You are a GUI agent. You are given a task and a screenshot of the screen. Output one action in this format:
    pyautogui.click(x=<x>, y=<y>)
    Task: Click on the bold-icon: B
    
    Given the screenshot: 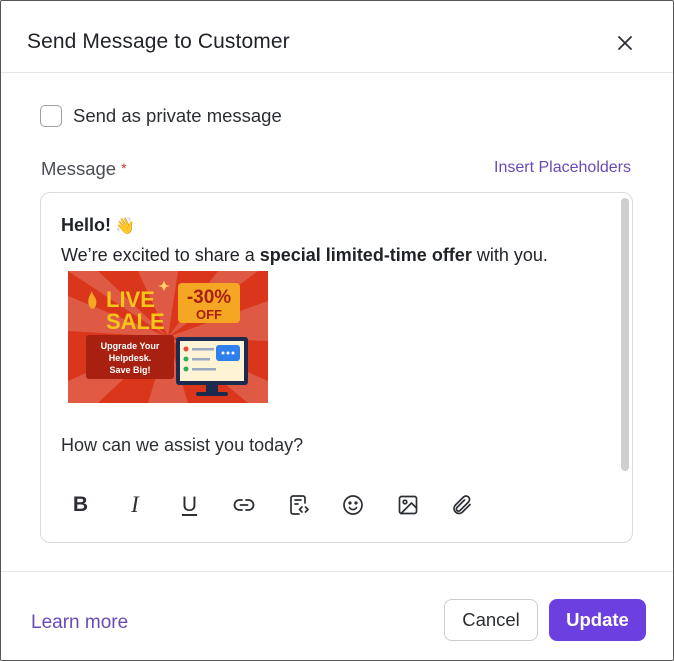 What is the action you would take?
    pyautogui.click(x=80, y=504)
    